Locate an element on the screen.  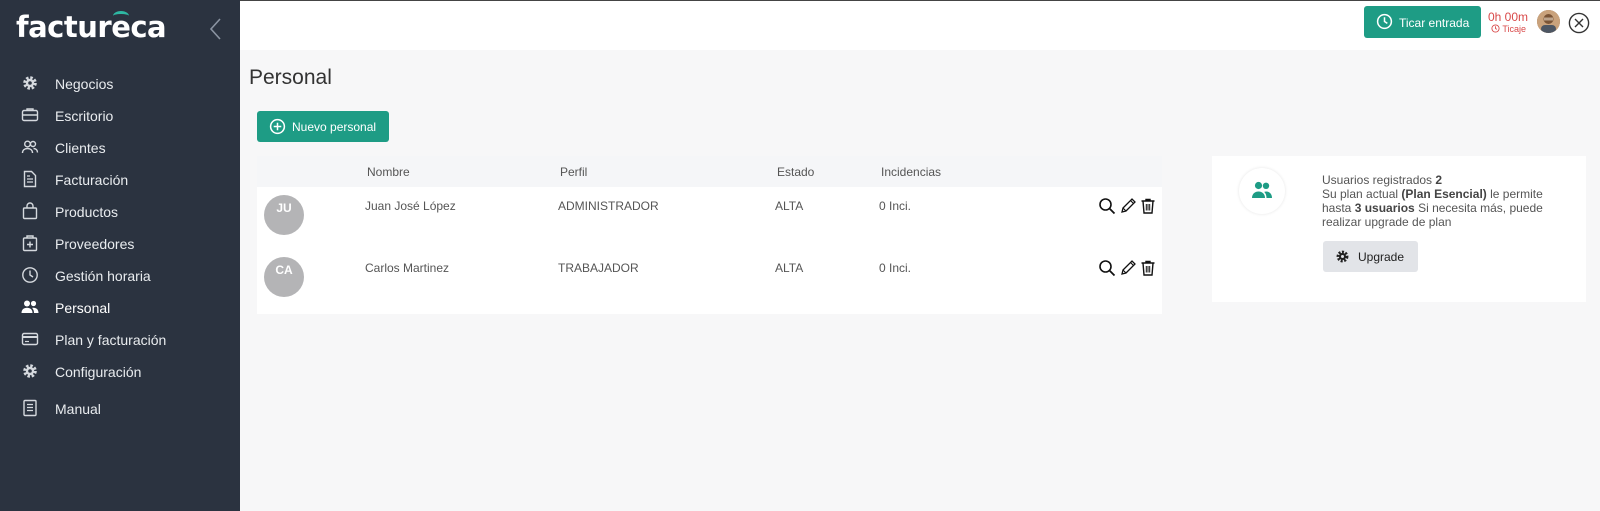
clock-in-button: Ticar entrada is located at coordinates (1422, 22).